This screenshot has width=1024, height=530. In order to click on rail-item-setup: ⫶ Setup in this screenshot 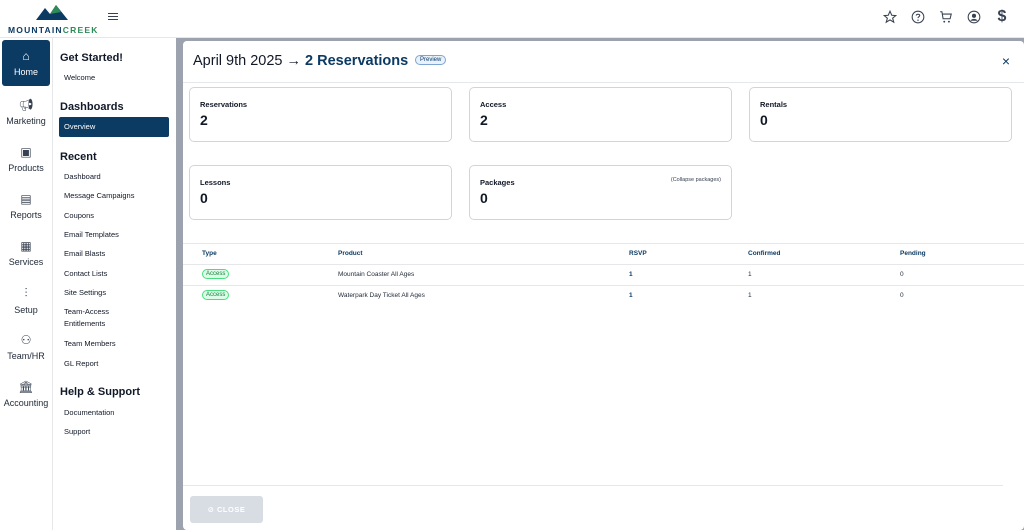, I will do `click(26, 300)`.